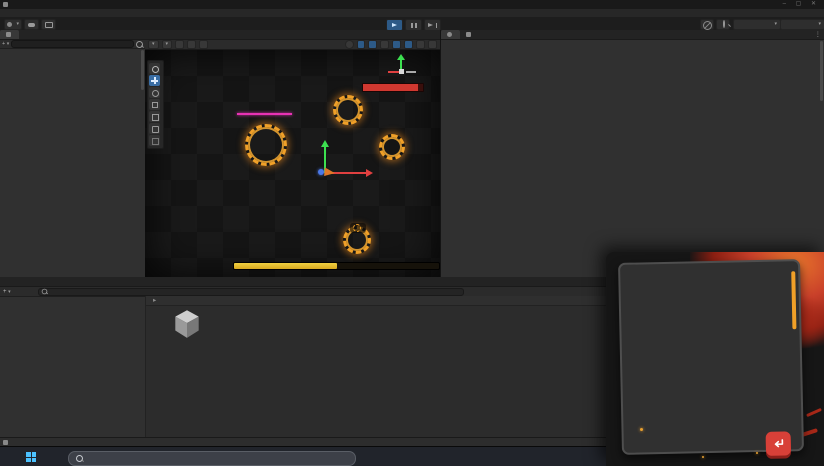  I want to click on taskbar-search-icon, so click(79, 458).